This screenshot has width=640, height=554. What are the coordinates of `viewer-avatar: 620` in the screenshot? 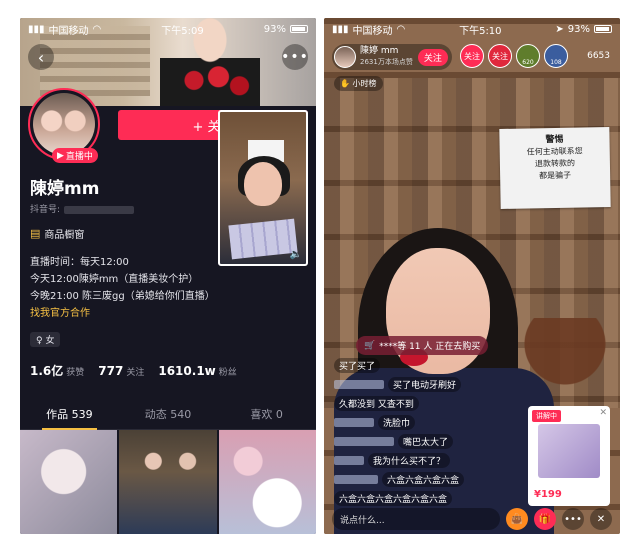 It's located at (528, 56).